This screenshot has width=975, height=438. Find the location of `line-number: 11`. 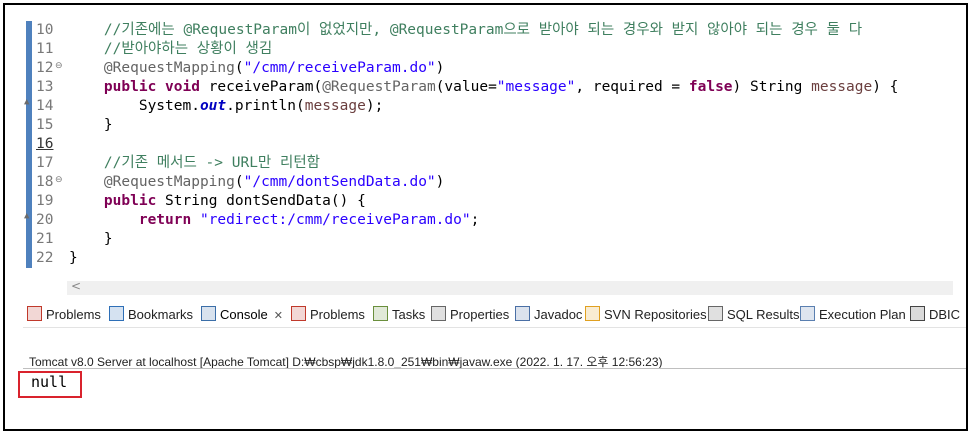

line-number: 11 is located at coordinates (45, 49).